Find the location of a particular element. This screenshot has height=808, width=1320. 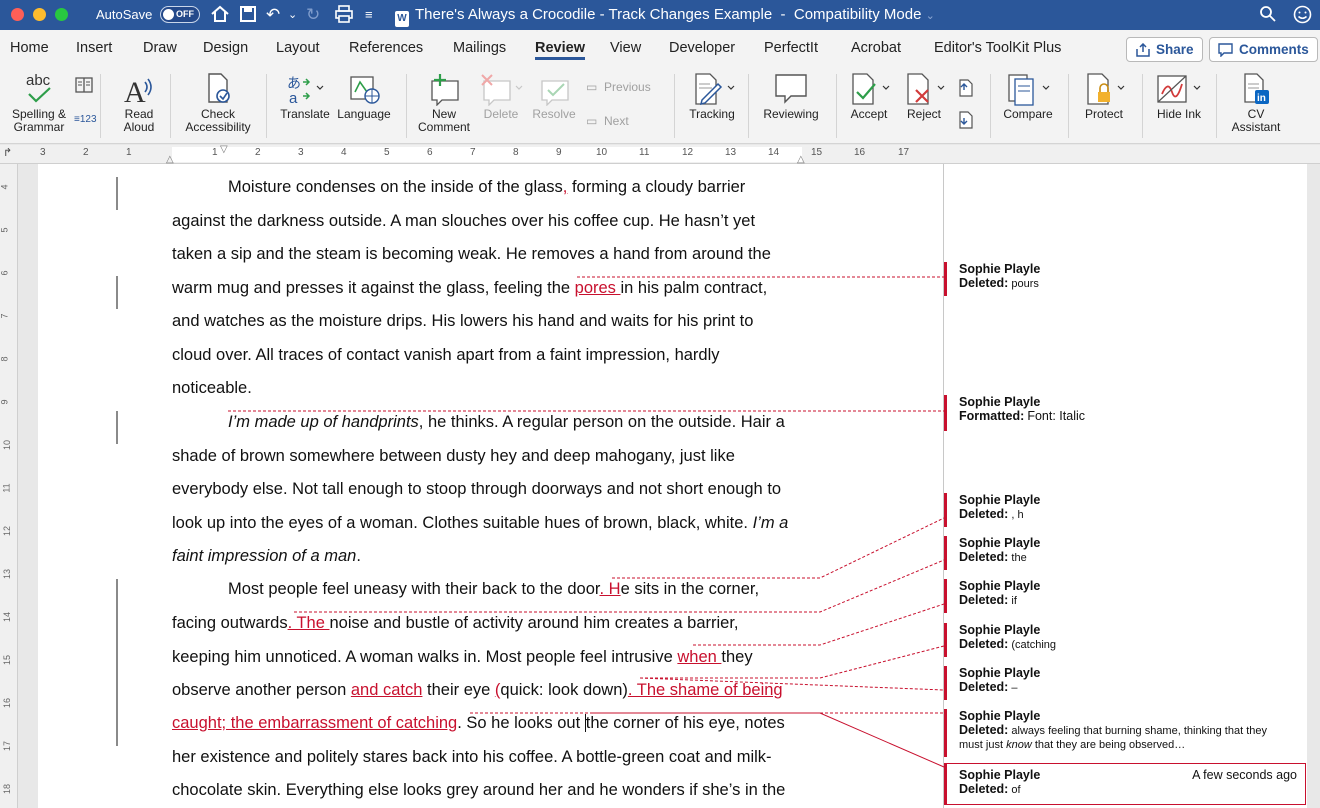

balloon-text: the is located at coordinates (1019, 558).